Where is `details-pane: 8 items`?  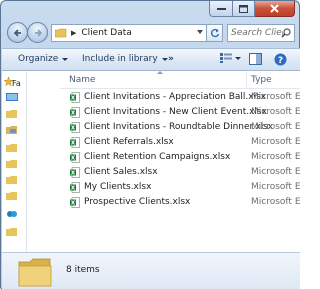 details-pane: 8 items is located at coordinates (151, 270).